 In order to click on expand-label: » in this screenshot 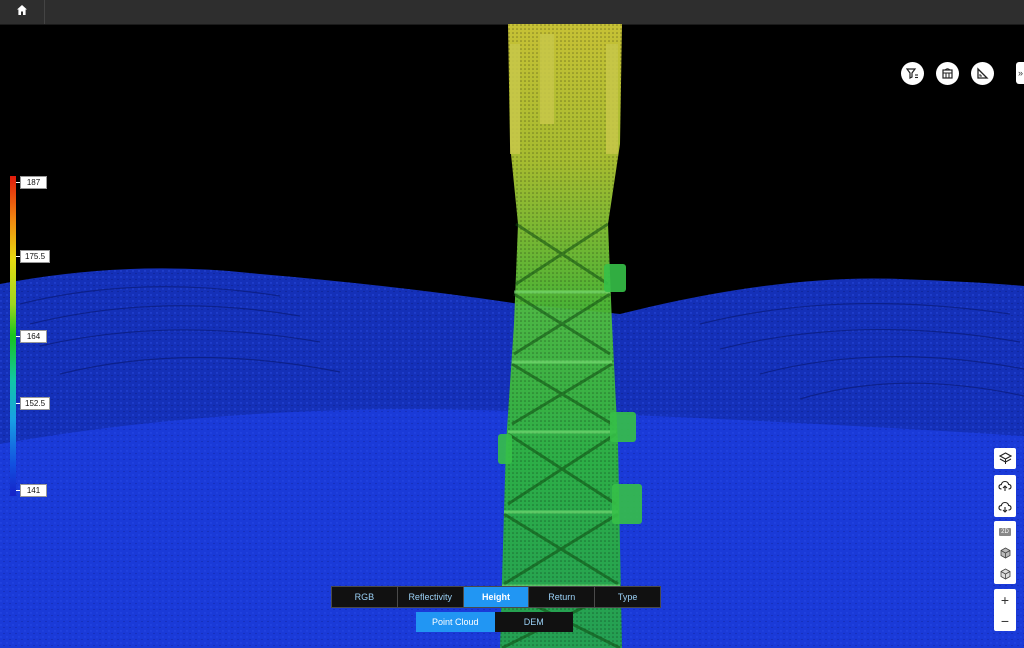, I will do `click(1021, 73)`.